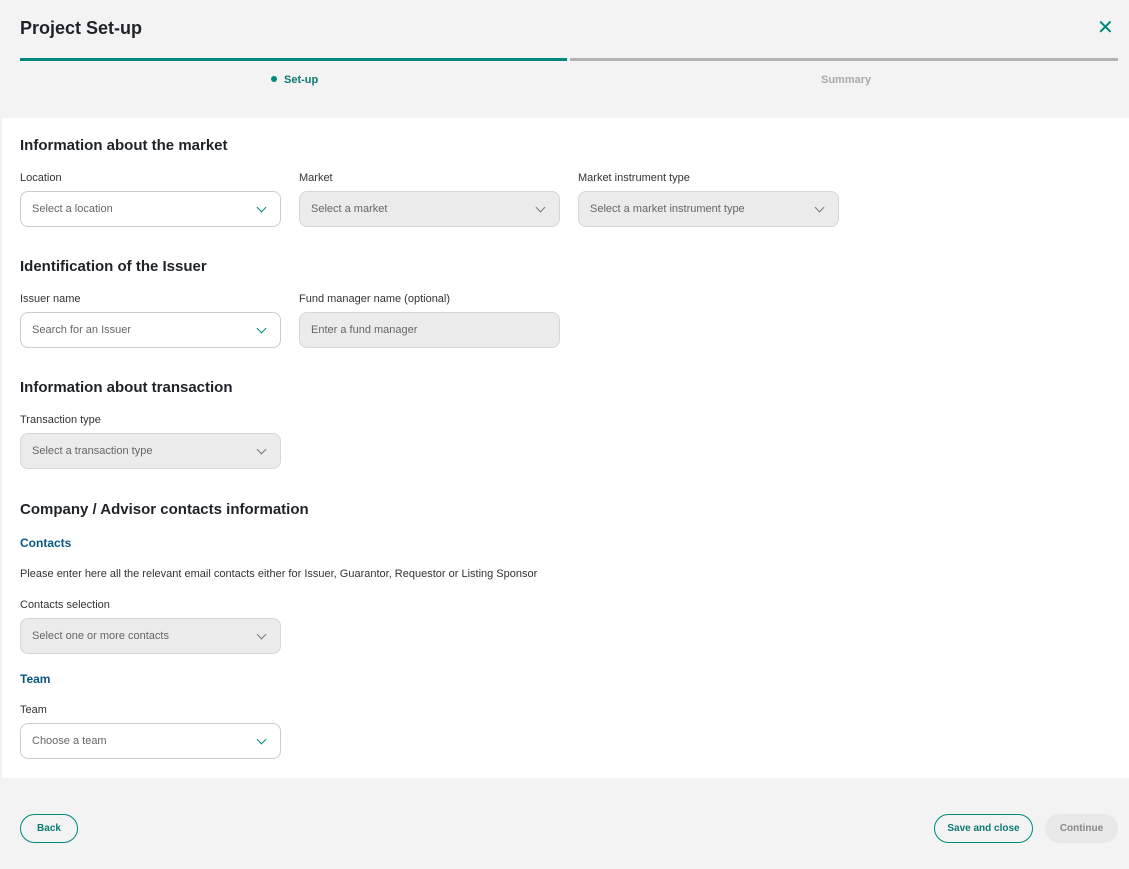  Describe the element at coordinates (983, 828) in the screenshot. I see `save-and-close-button: Save and close` at that location.